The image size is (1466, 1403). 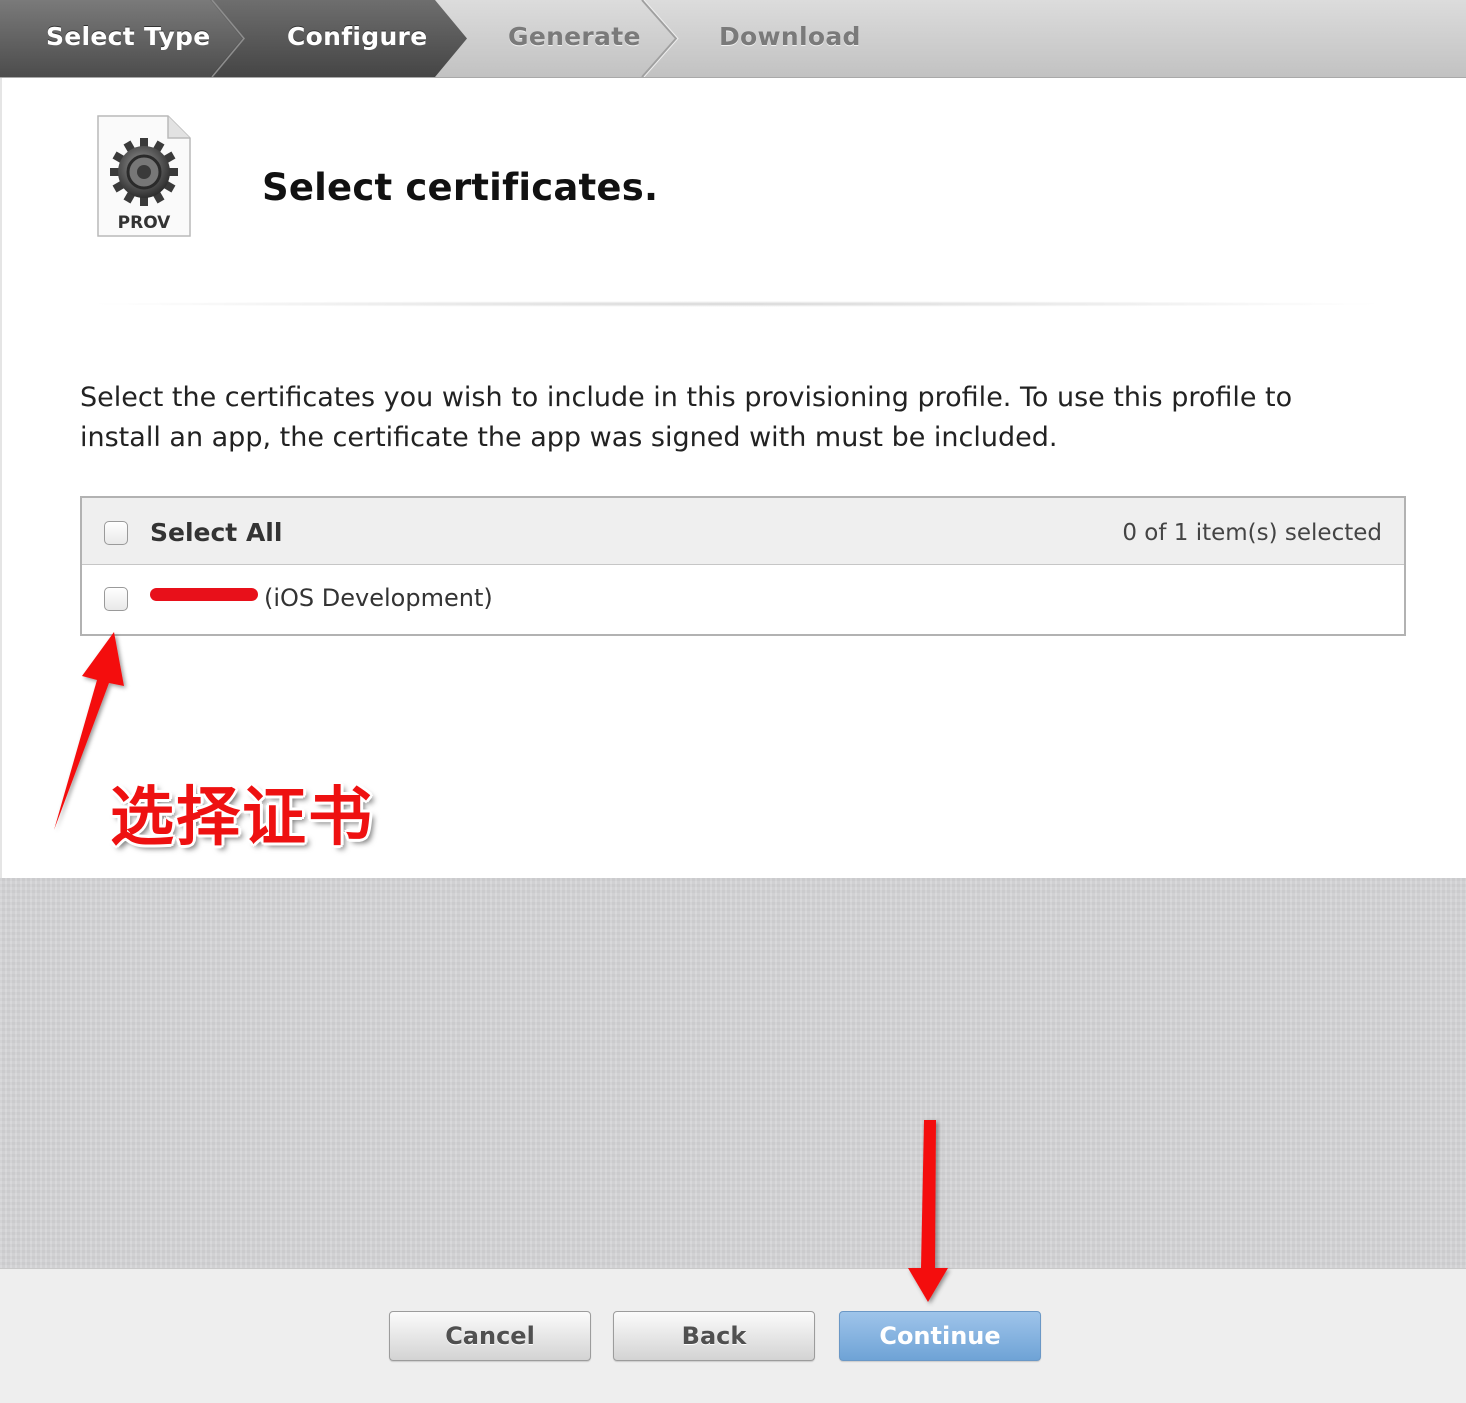 I want to click on button-footer: Cancel Back Continue, so click(x=733, y=1335).